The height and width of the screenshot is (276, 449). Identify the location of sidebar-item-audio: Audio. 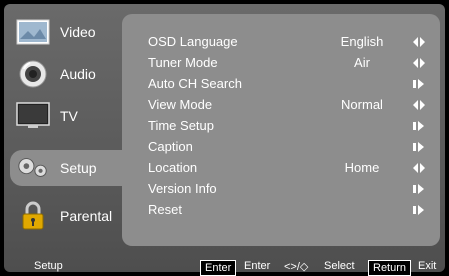
(66, 74).